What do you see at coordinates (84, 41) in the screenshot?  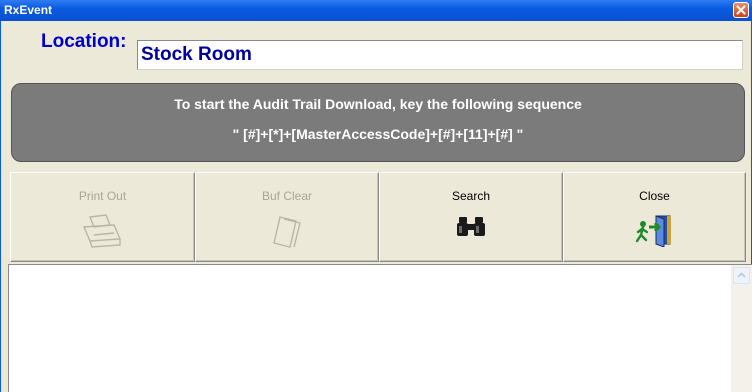 I see `location-label: Location:` at bounding box center [84, 41].